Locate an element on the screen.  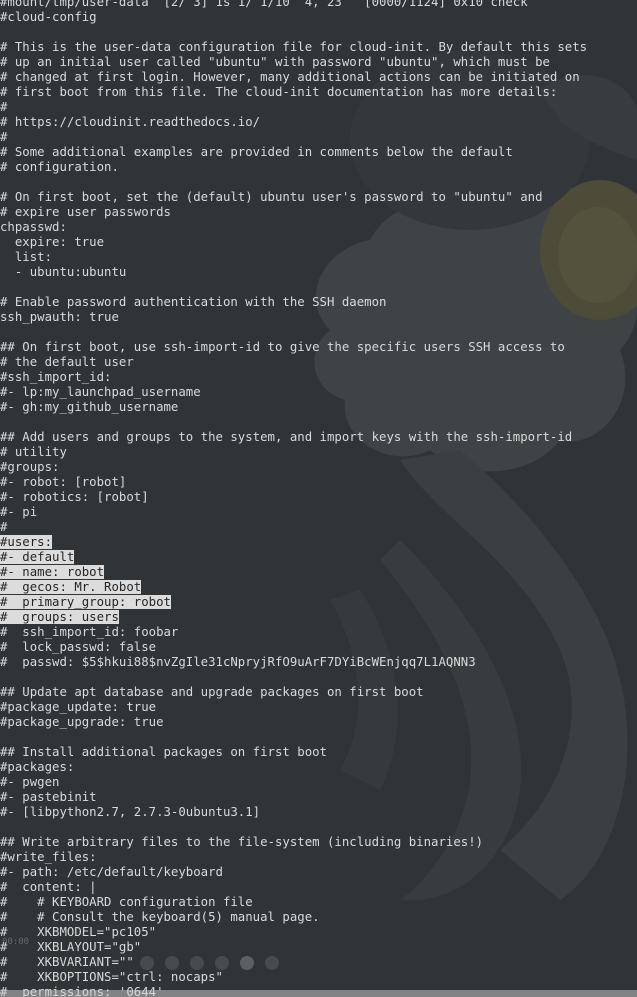
terminal-line: # XKBOPTIONS="ctrl: nocaps" is located at coordinates (111, 977).